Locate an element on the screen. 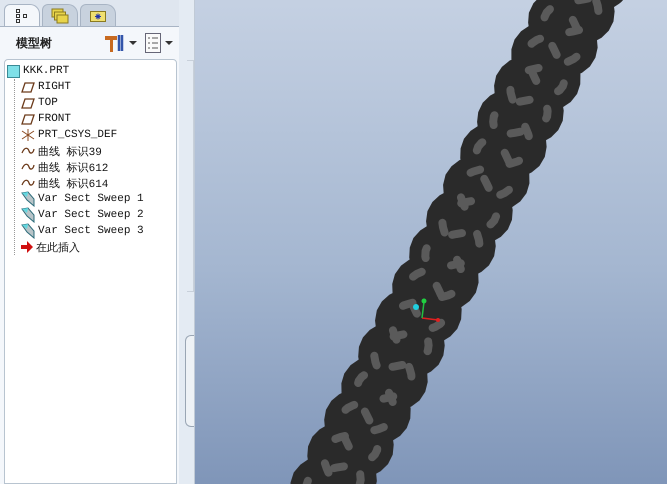 The image size is (667, 484). tree-item: RIGHT is located at coordinates (95, 87).